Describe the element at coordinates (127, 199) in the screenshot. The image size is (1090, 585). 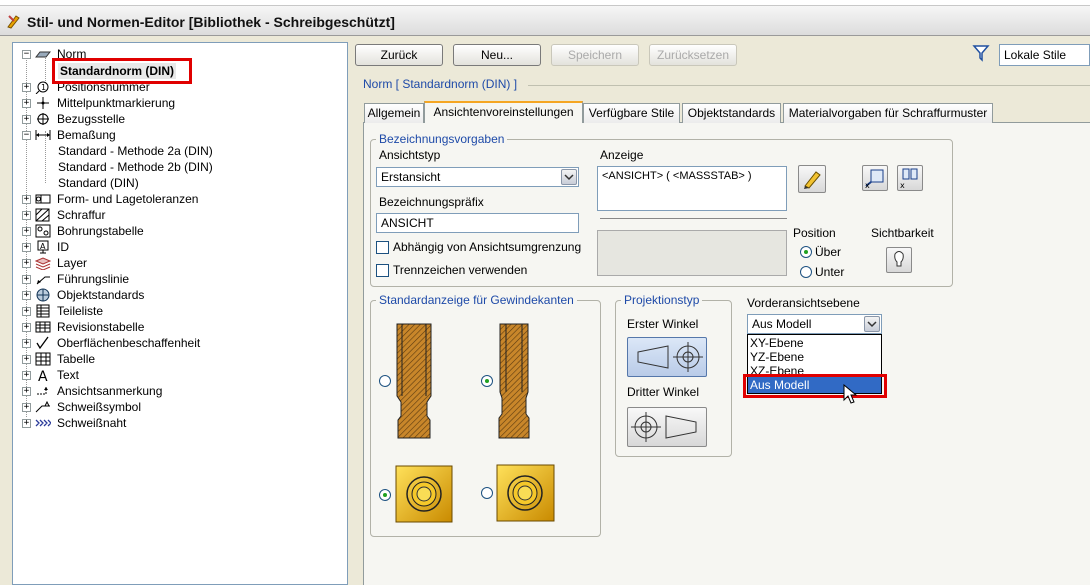
I see `tree-item: Form- und Lagetoleranzen` at that location.